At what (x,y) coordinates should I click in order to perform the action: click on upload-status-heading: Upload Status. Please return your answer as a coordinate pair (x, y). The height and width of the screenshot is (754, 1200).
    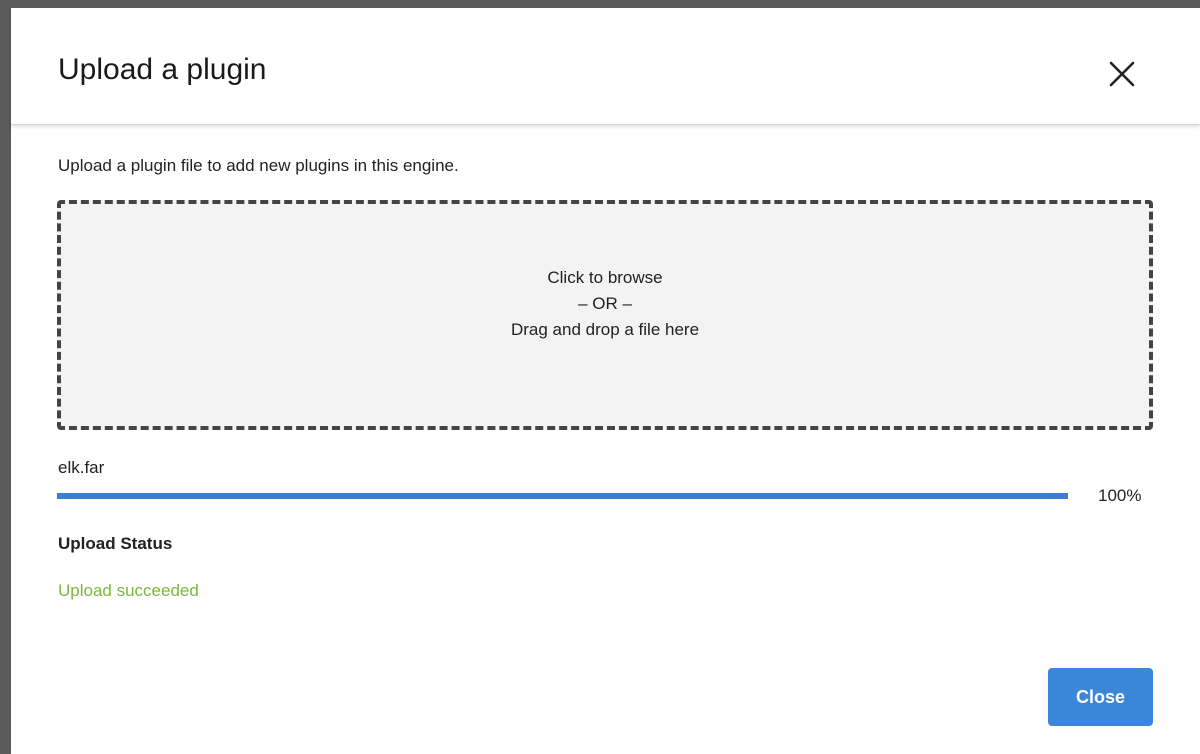
    Looking at the image, I should click on (115, 543).